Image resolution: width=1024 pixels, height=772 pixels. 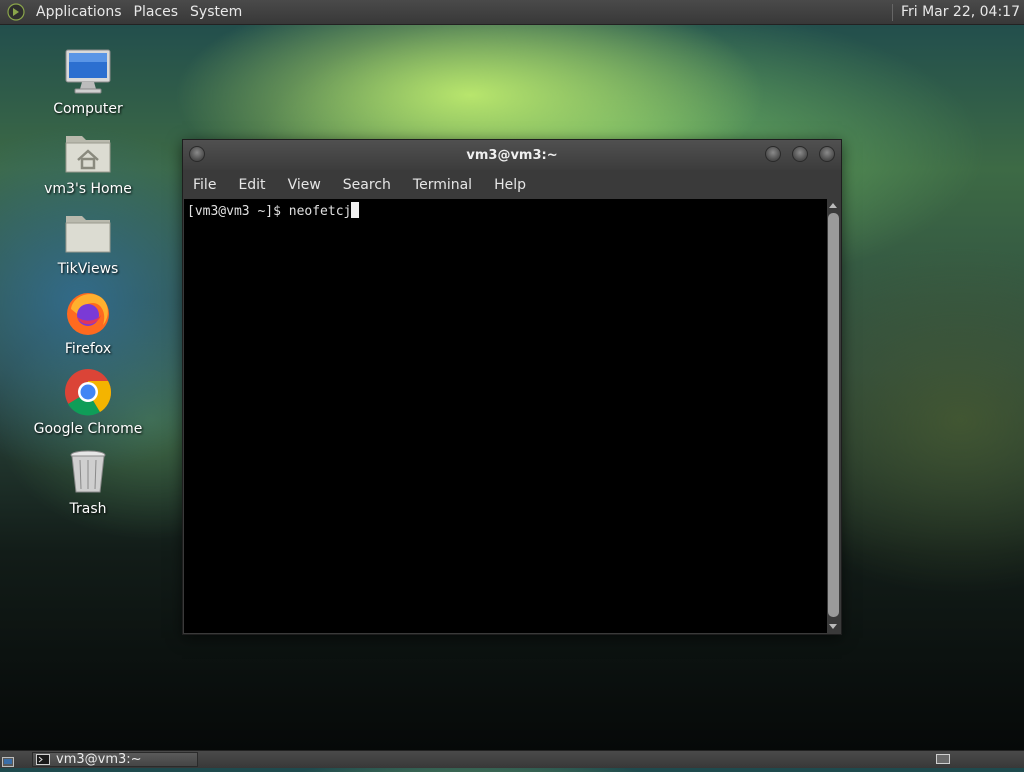 I want to click on scroll-down-arrow-icon, so click(x=833, y=626).